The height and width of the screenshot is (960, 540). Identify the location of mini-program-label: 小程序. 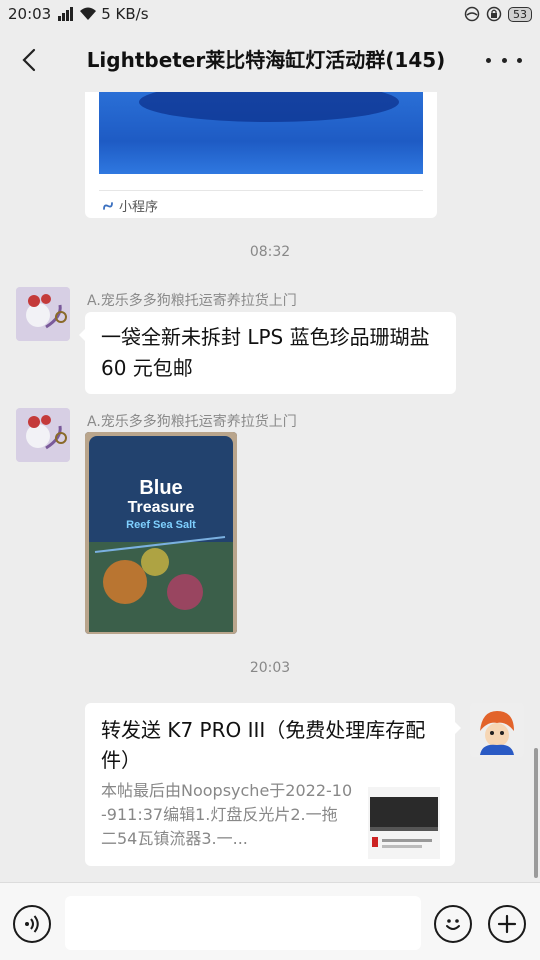
(139, 207).